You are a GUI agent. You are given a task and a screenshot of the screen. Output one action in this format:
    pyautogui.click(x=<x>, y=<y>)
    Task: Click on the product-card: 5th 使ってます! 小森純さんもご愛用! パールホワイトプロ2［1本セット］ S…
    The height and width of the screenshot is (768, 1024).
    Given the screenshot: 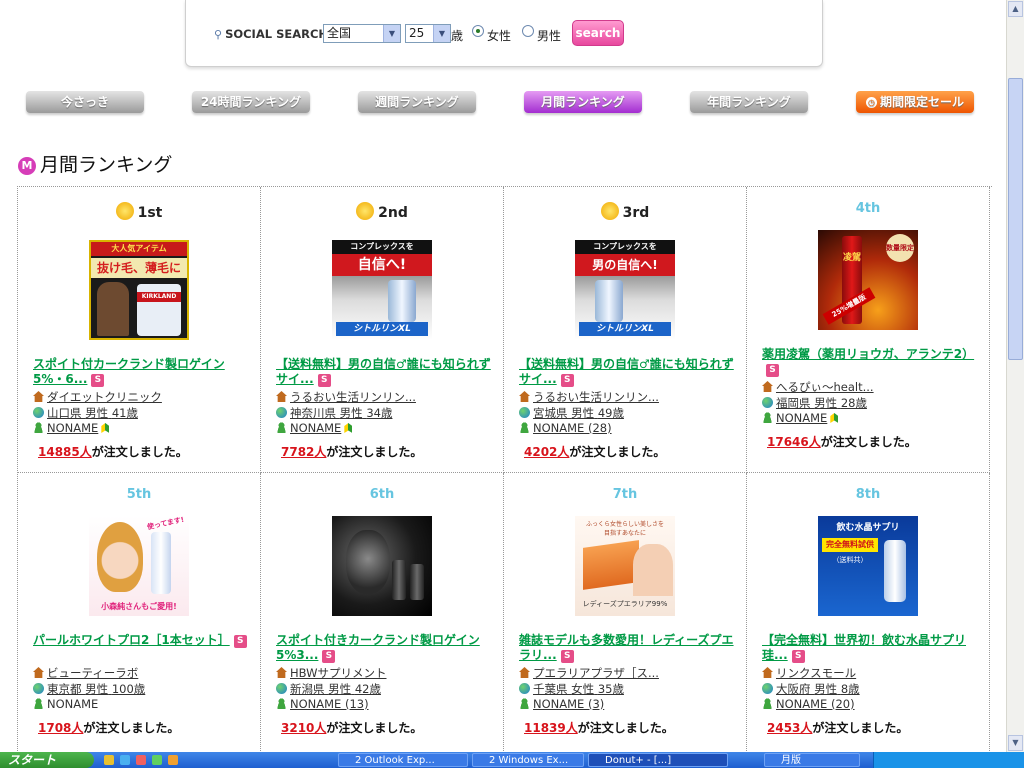 What is the action you would take?
    pyautogui.click(x=139, y=616)
    